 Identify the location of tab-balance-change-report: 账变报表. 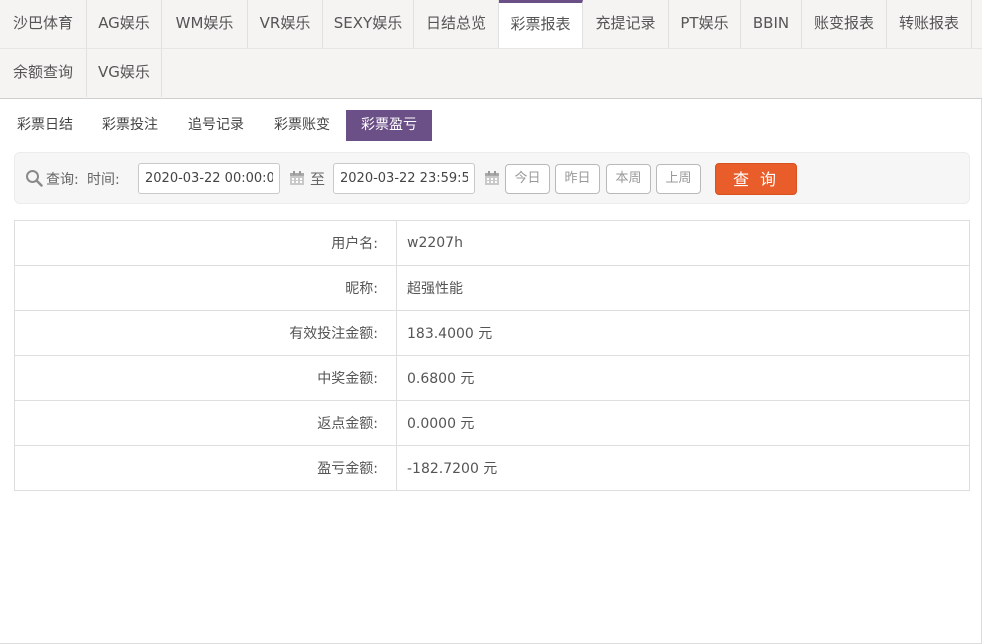
(844, 24).